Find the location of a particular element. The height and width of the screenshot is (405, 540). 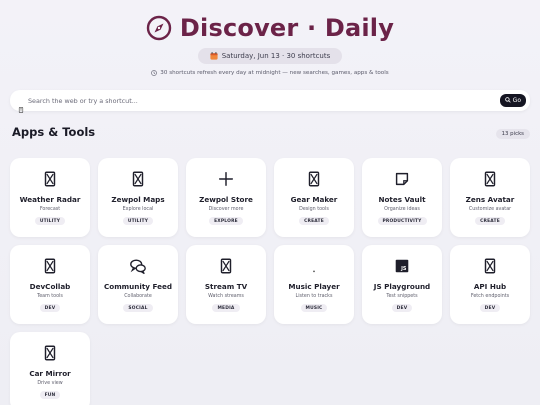

app-card-name: Notes Vault is located at coordinates (402, 199).